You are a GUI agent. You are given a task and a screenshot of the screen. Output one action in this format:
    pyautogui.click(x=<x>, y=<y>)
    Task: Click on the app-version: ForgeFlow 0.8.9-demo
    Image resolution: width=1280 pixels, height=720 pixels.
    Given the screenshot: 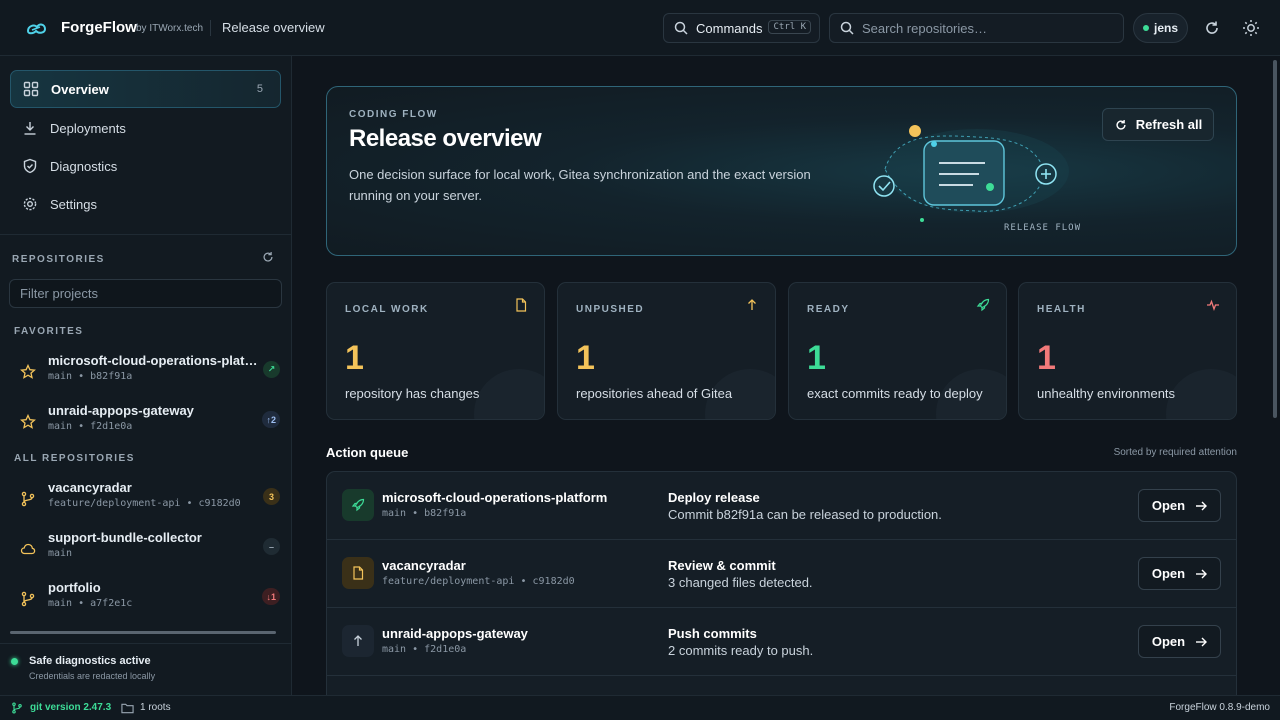 What is the action you would take?
    pyautogui.click(x=1219, y=707)
    